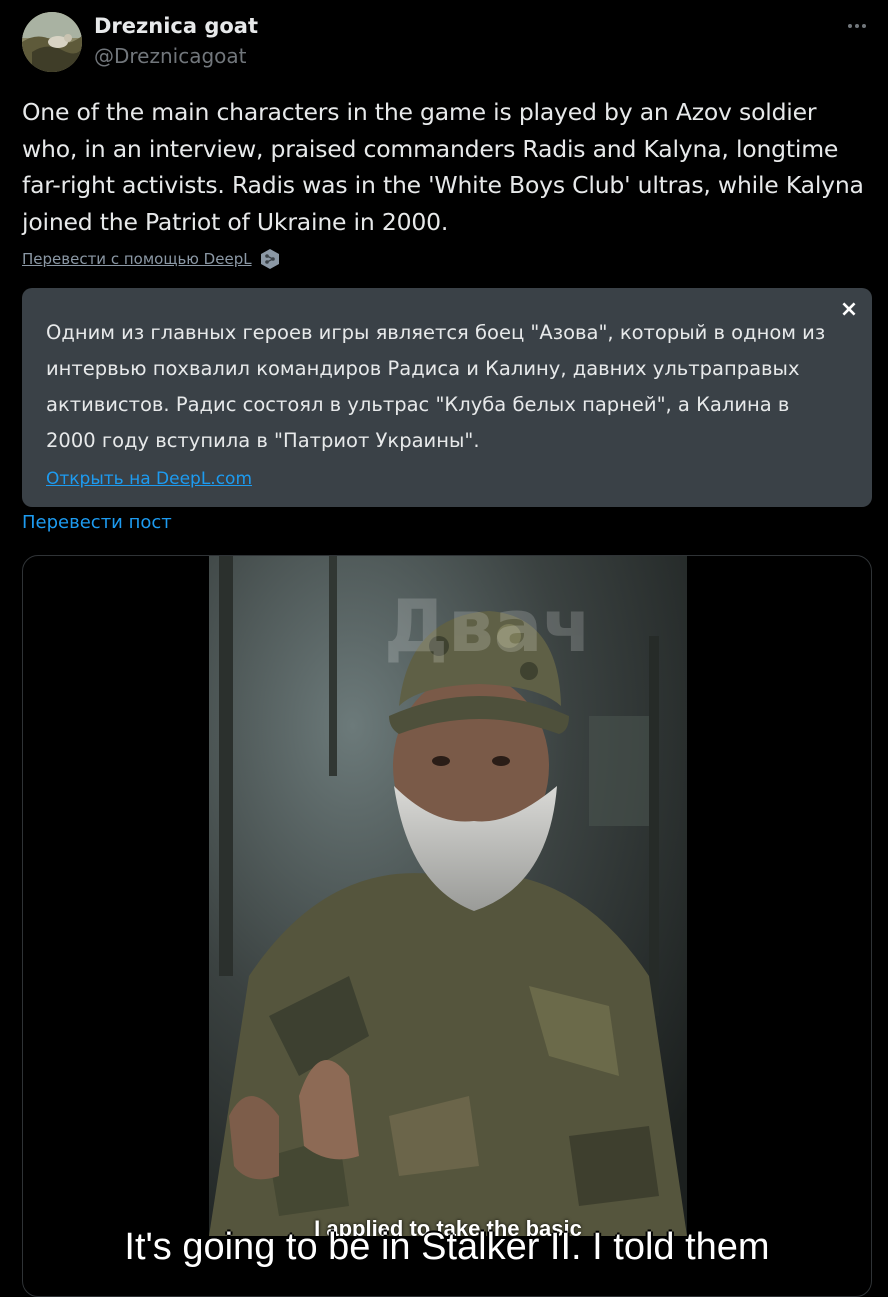 The width and height of the screenshot is (888, 1297). What do you see at coordinates (176, 26) in the screenshot?
I see `display-name: Dreznica goat` at bounding box center [176, 26].